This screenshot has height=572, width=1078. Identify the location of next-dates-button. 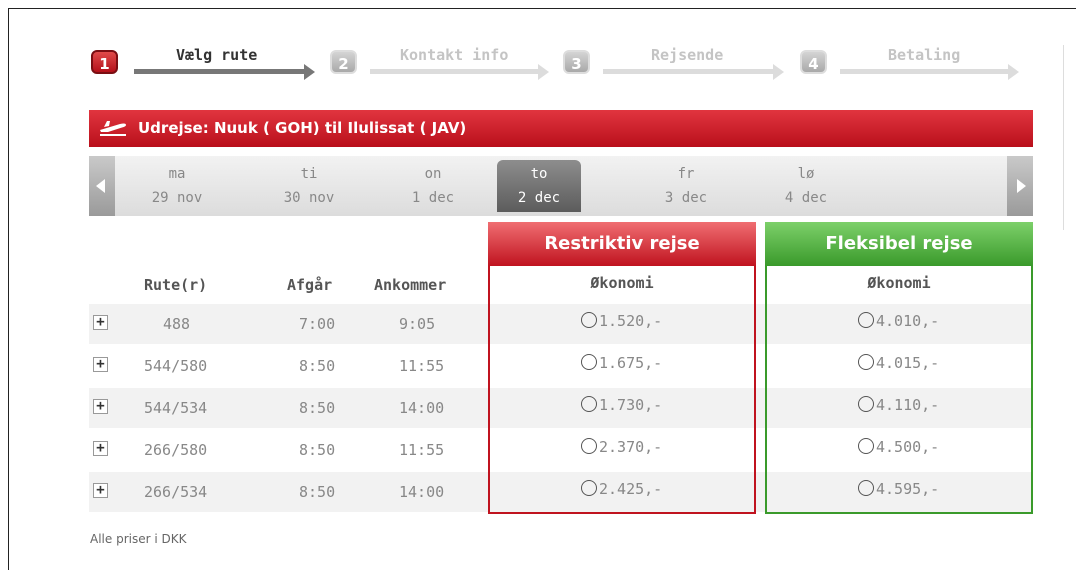
(1020, 186).